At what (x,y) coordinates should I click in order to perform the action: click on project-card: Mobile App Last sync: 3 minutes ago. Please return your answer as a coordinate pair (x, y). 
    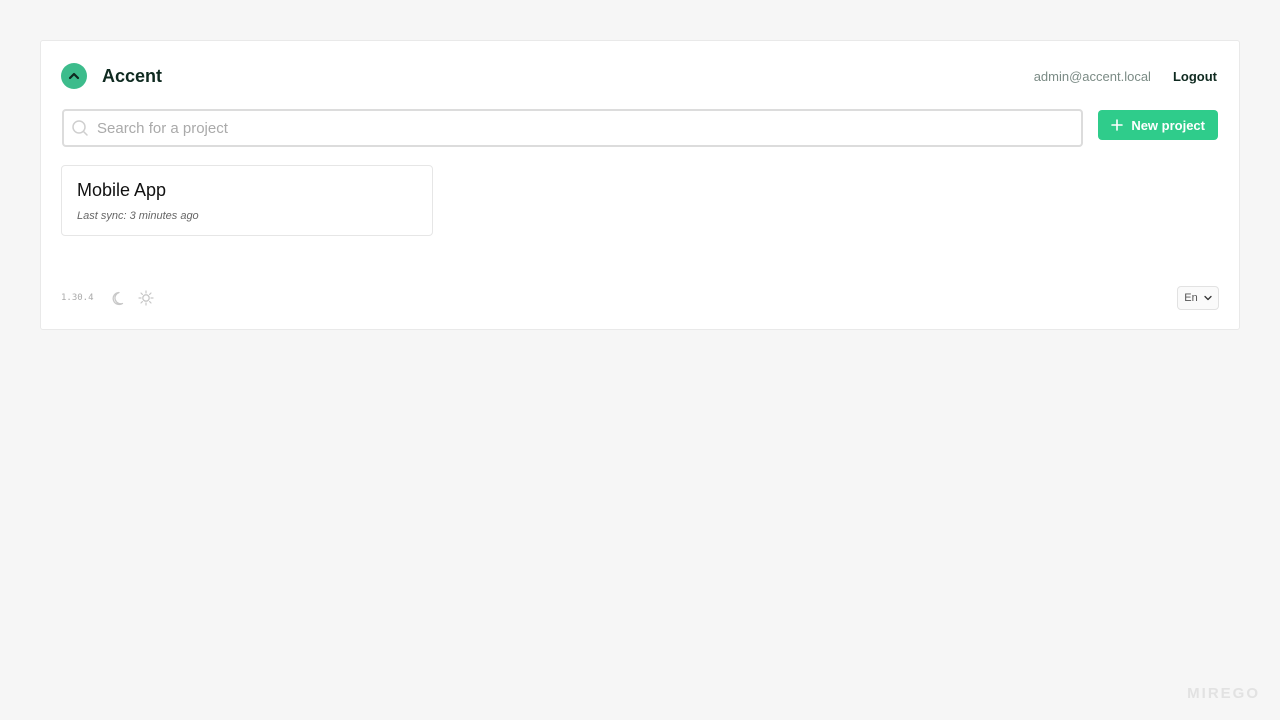
    Looking at the image, I should click on (247, 200).